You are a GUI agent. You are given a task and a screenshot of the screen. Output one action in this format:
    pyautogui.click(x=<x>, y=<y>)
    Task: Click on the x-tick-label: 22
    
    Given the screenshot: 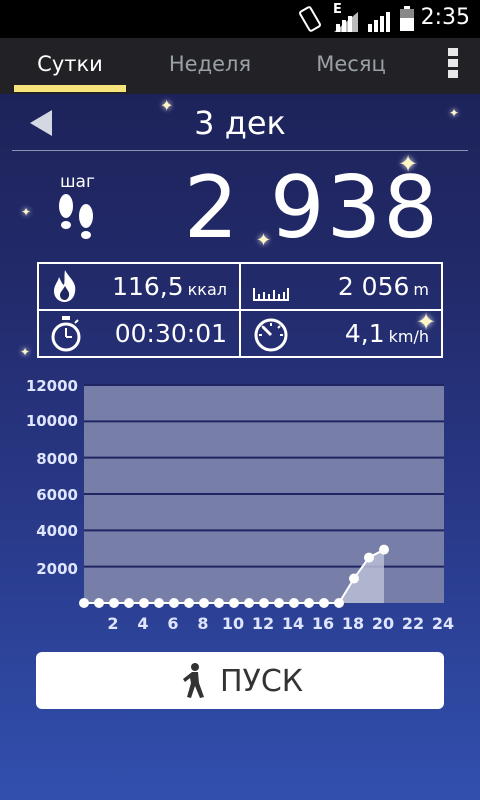 What is the action you would take?
    pyautogui.click(x=413, y=623)
    